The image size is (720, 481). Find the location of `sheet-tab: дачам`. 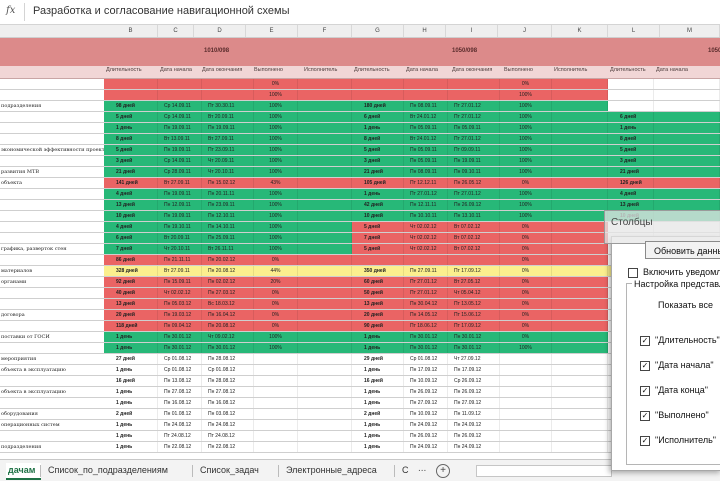

sheet-tab: дачам is located at coordinates (24, 471).